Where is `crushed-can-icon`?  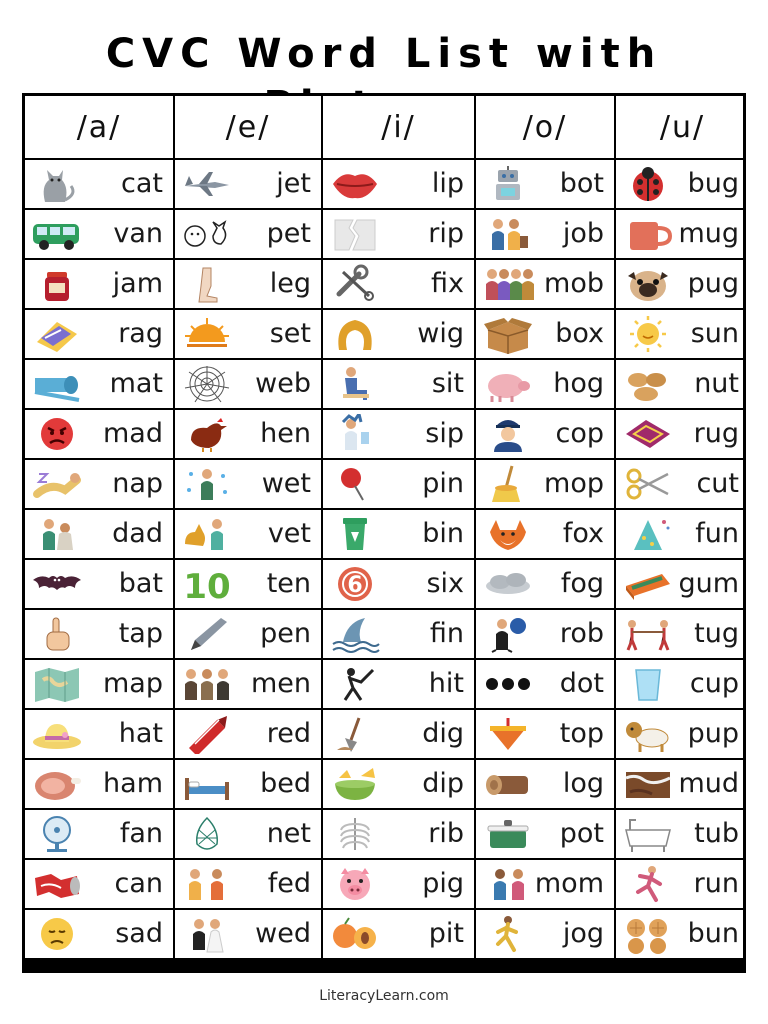 crushed-can-icon is located at coordinates (57, 884).